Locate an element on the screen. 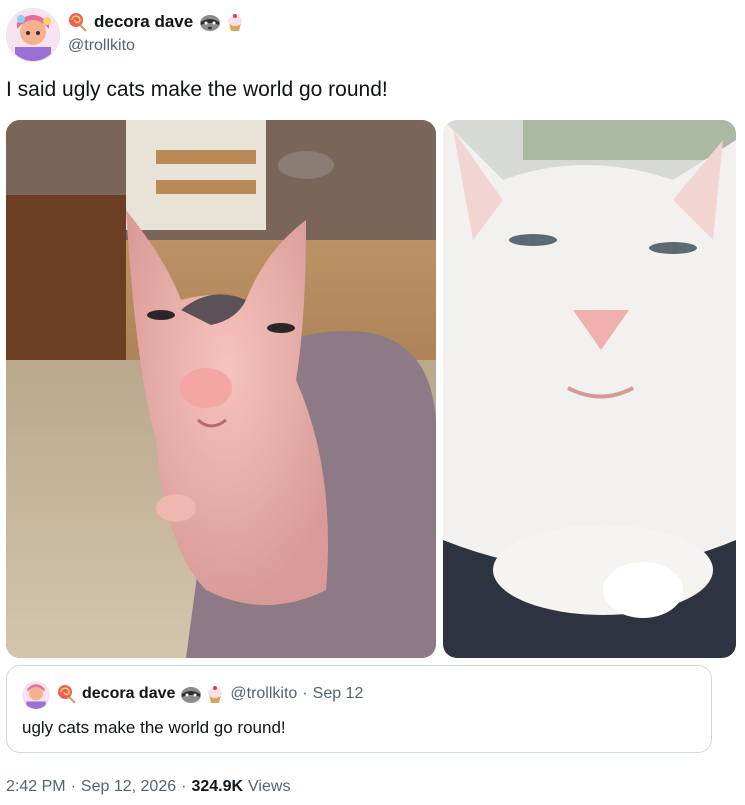  author-handle: @trollkito is located at coordinates (101, 46).